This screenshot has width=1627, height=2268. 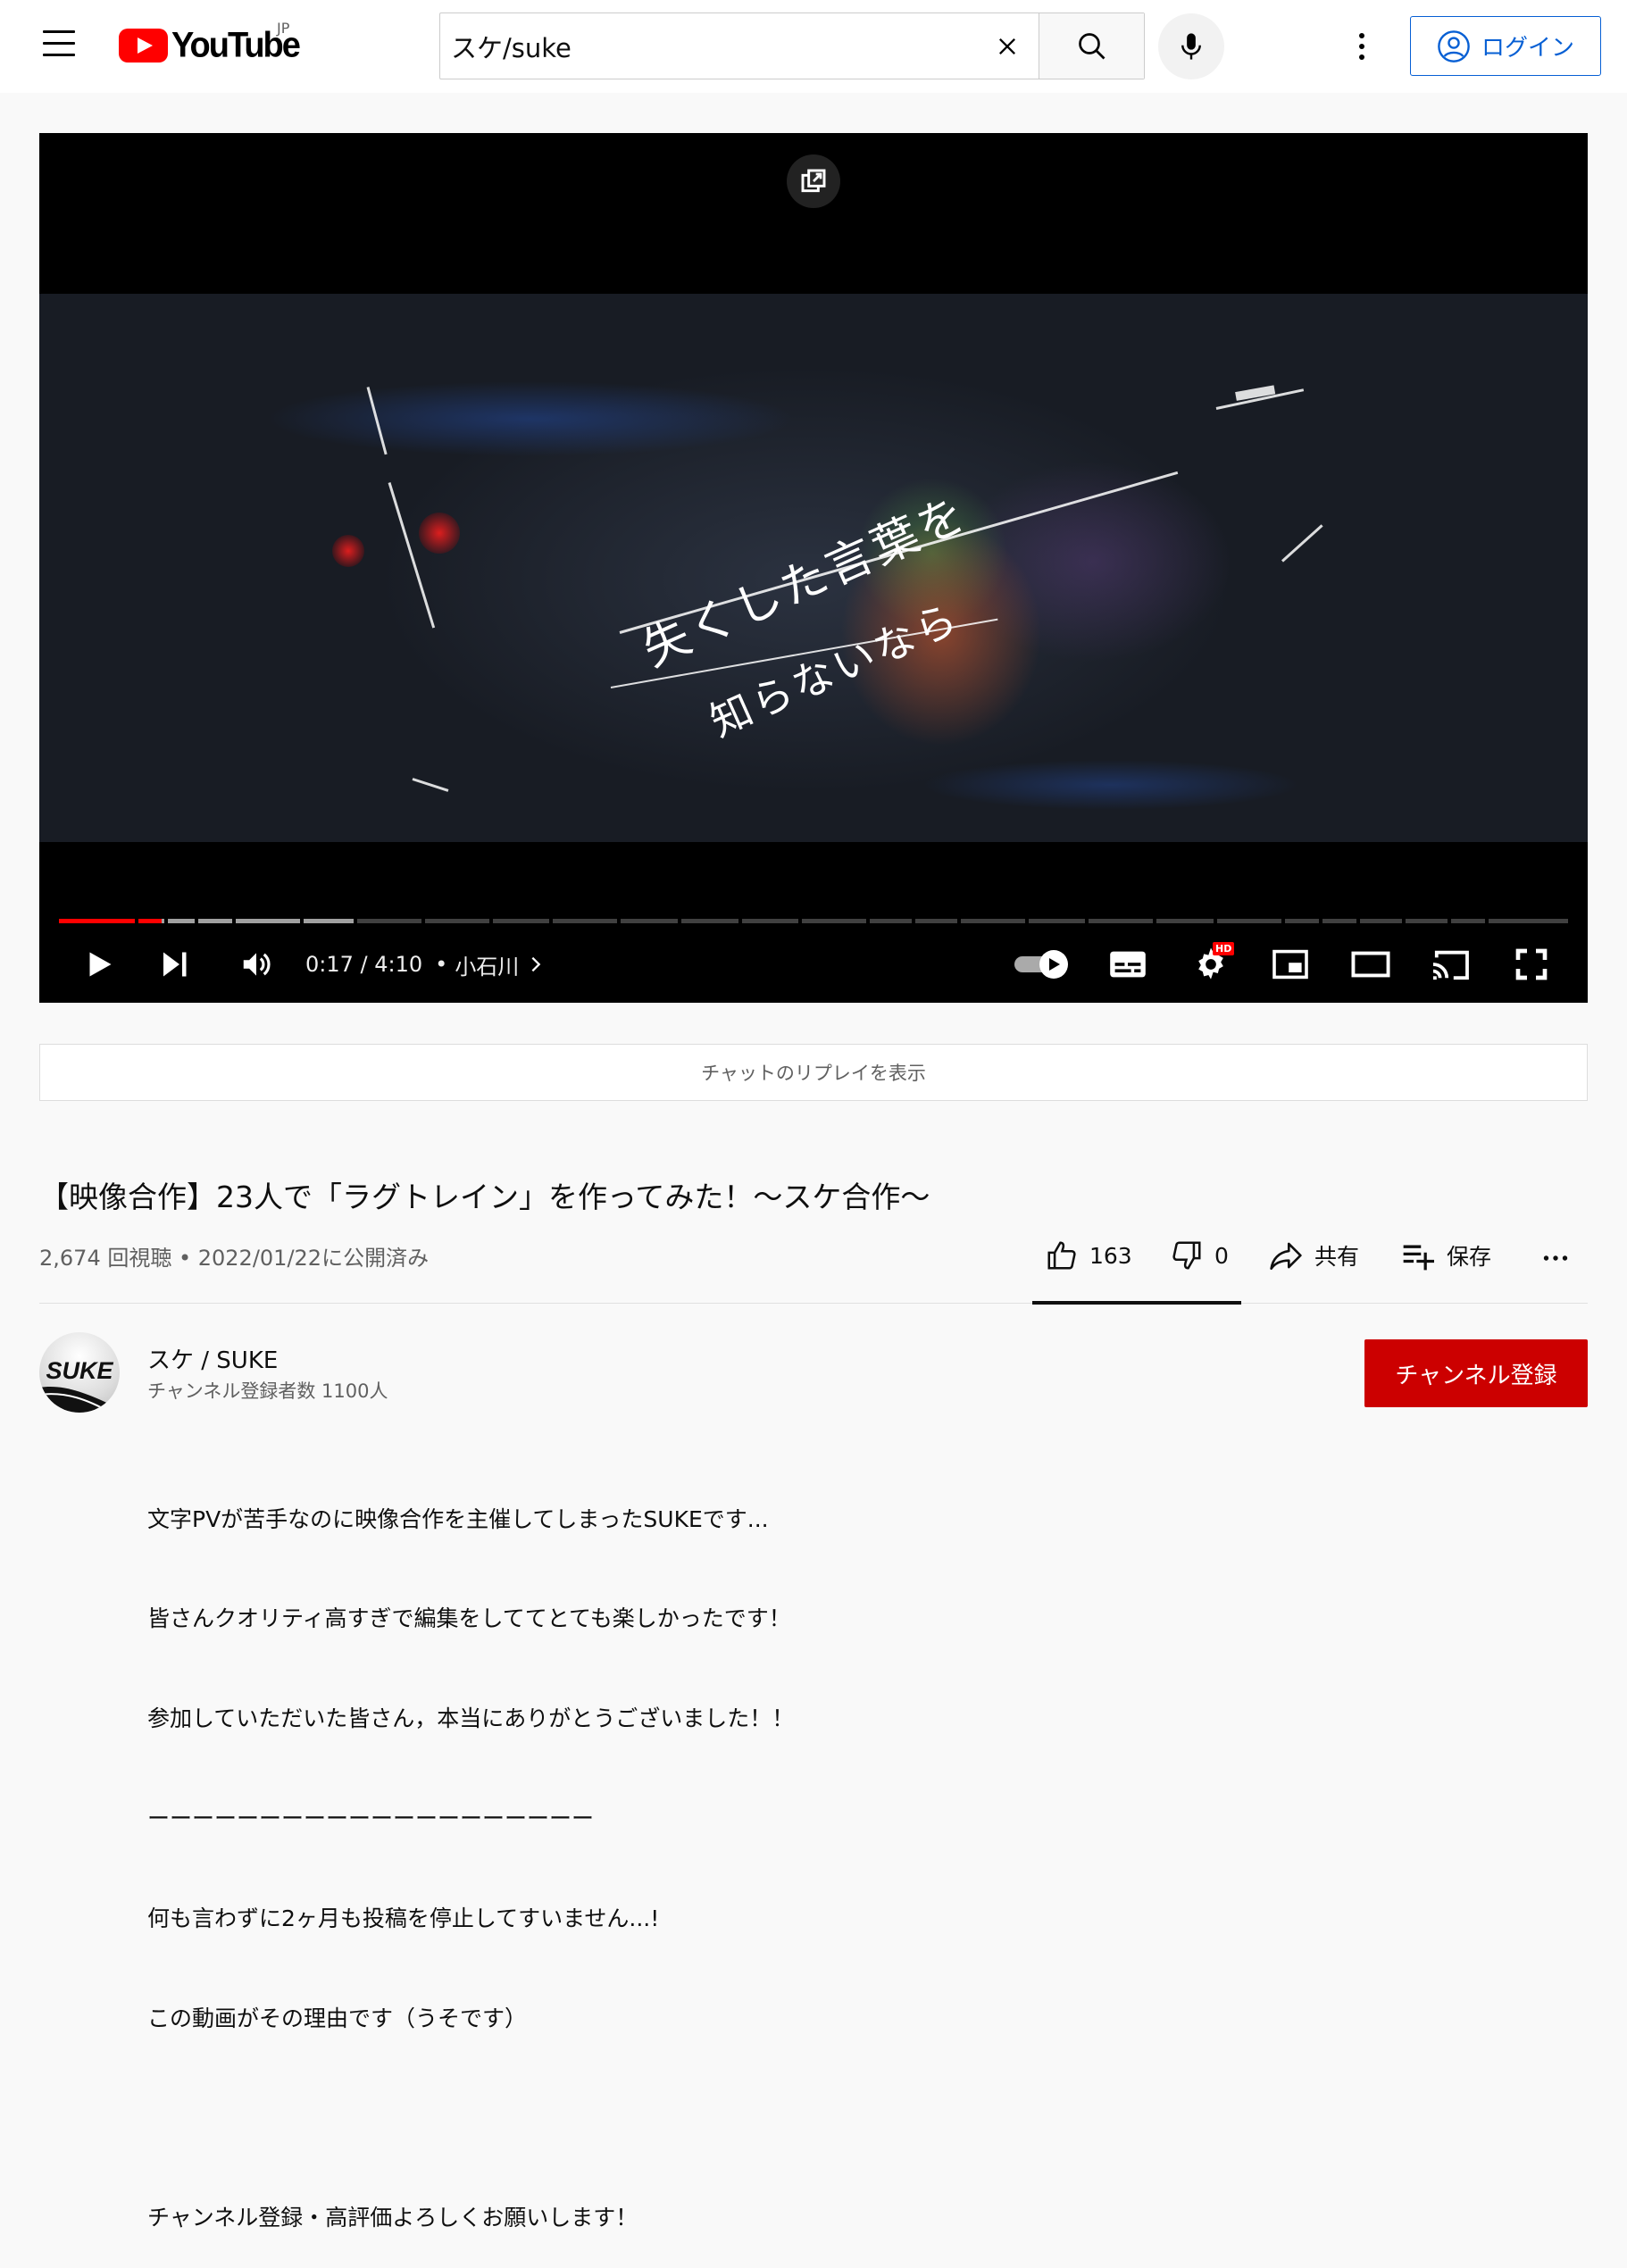 What do you see at coordinates (471, 1718) in the screenshot?
I see `description-line: 参加していただいた皆さん，本当にありがとうございました！！` at bounding box center [471, 1718].